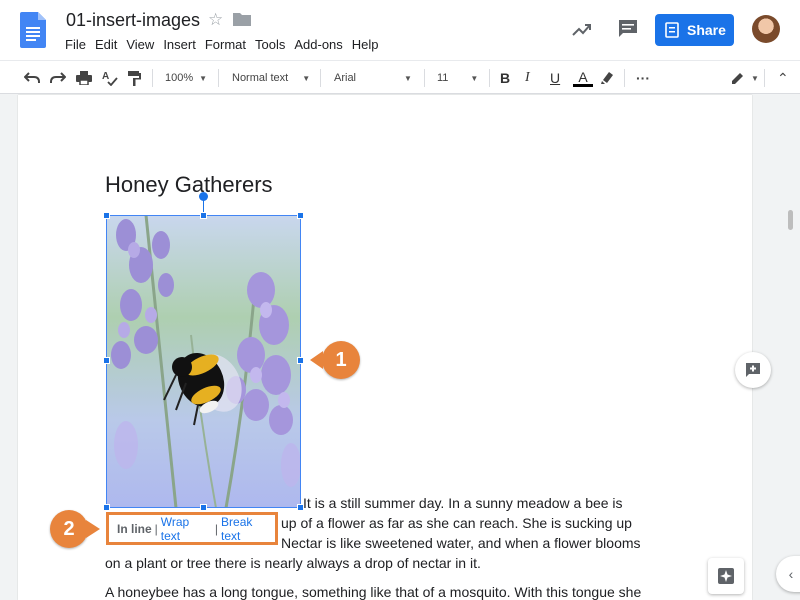 Image resolution: width=800 pixels, height=600 pixels. What do you see at coordinates (106, 44) in the screenshot?
I see `menu-edit: Edit` at bounding box center [106, 44].